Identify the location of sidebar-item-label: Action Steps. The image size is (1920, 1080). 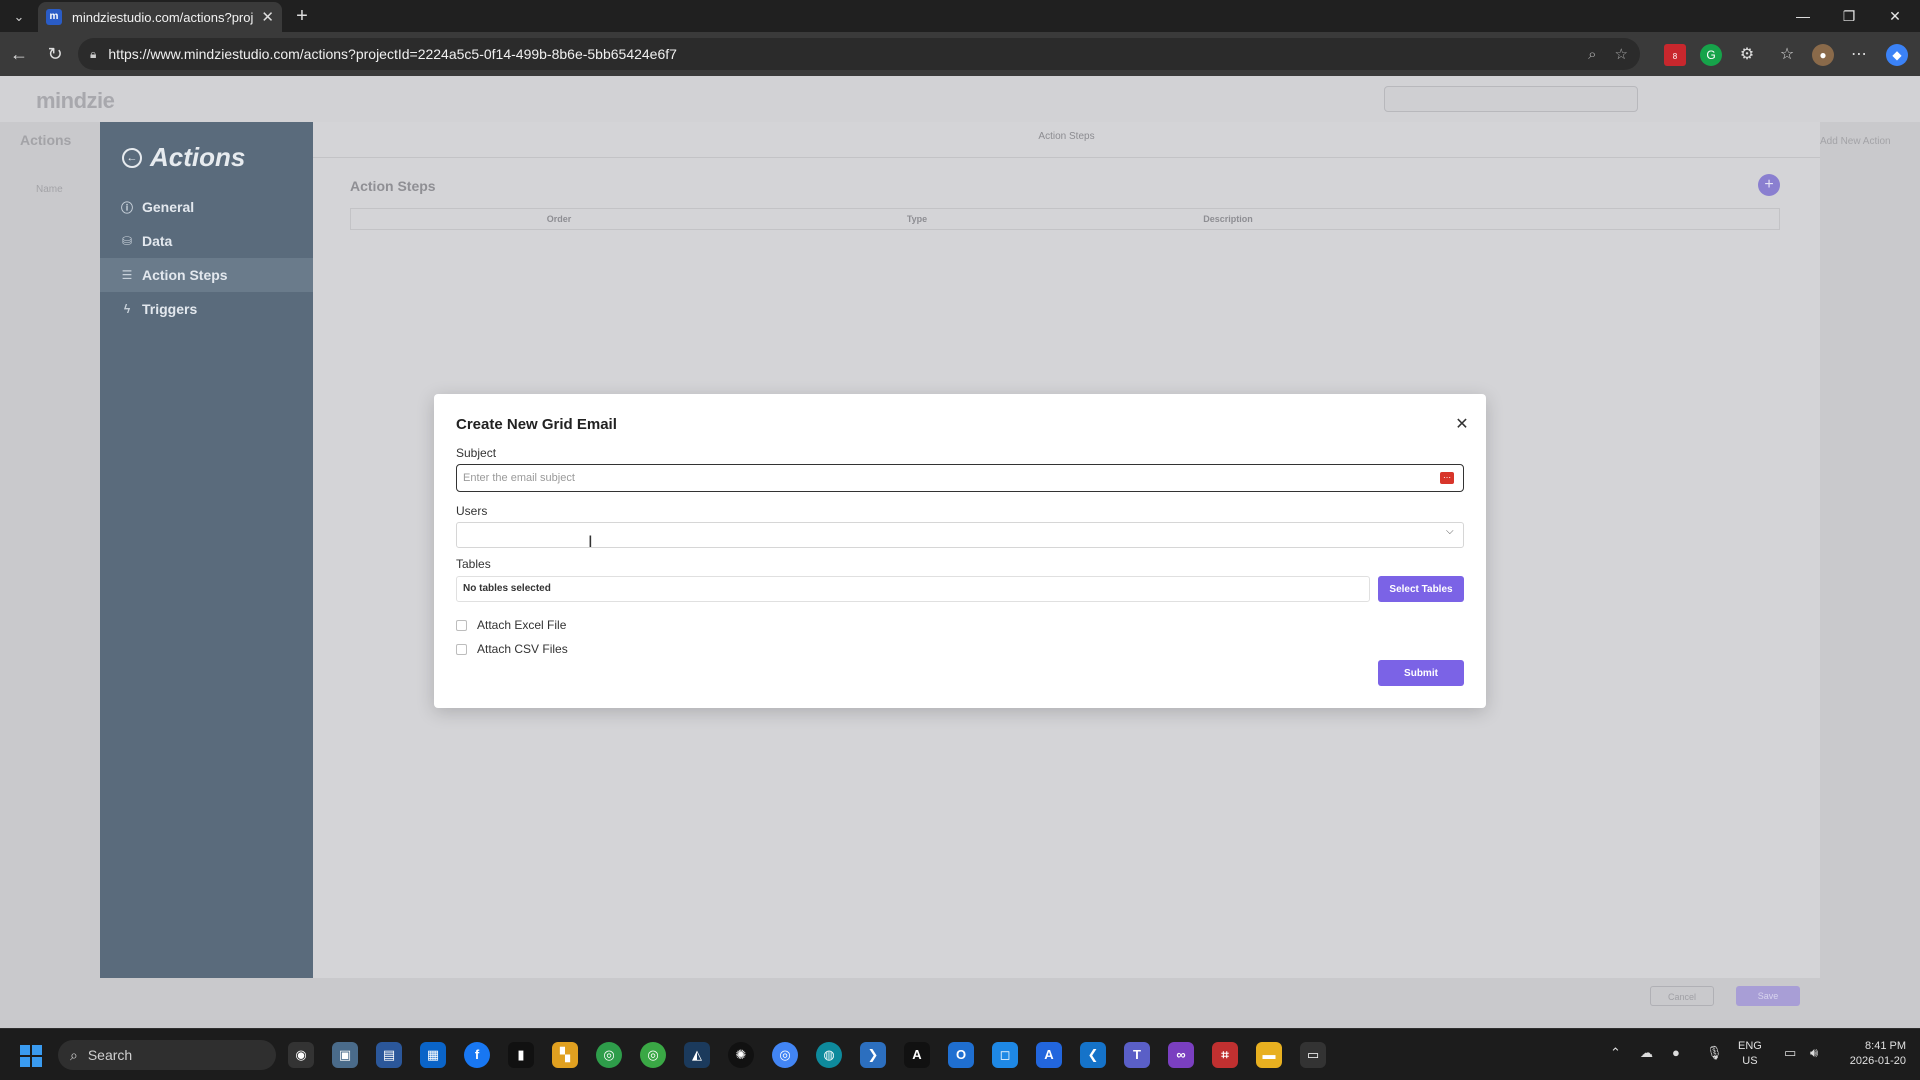
(185, 275).